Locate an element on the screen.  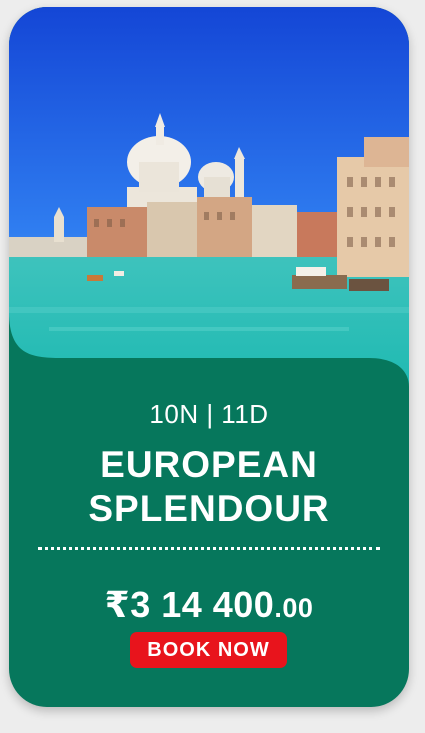
package-price: ₹3 14 400.00 is located at coordinates (209, 605).